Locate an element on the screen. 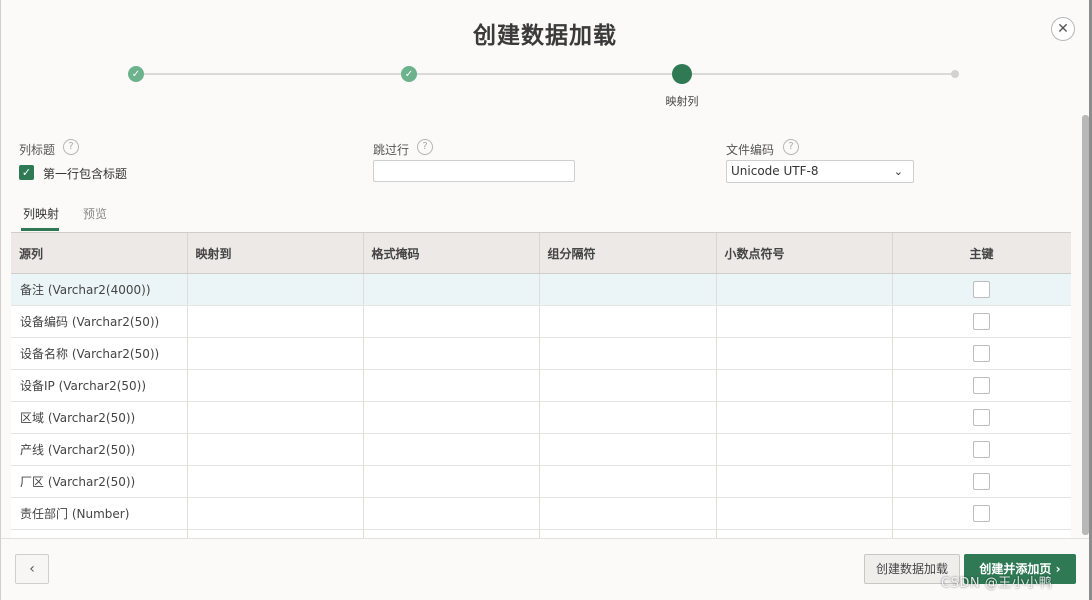 The image size is (1092, 600). skip-rows-input is located at coordinates (474, 171).